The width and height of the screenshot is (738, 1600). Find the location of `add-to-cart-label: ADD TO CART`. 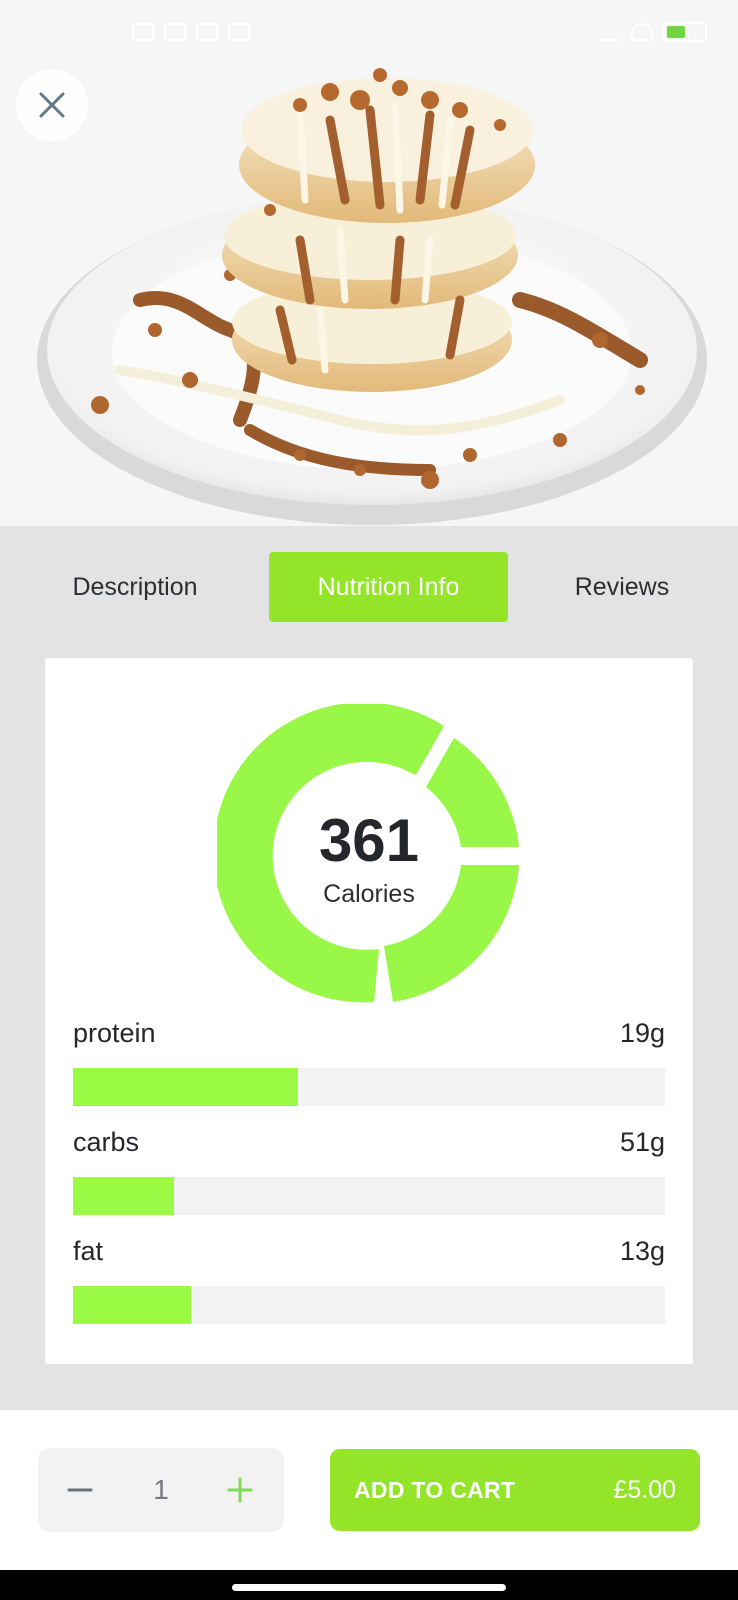

add-to-cart-label: ADD TO CART is located at coordinates (435, 1489).